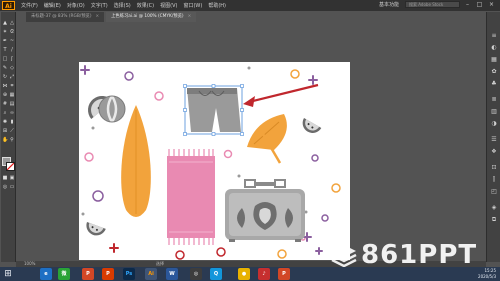  I want to click on system-clock: 15:25 2020/5/3, so click(487, 274).